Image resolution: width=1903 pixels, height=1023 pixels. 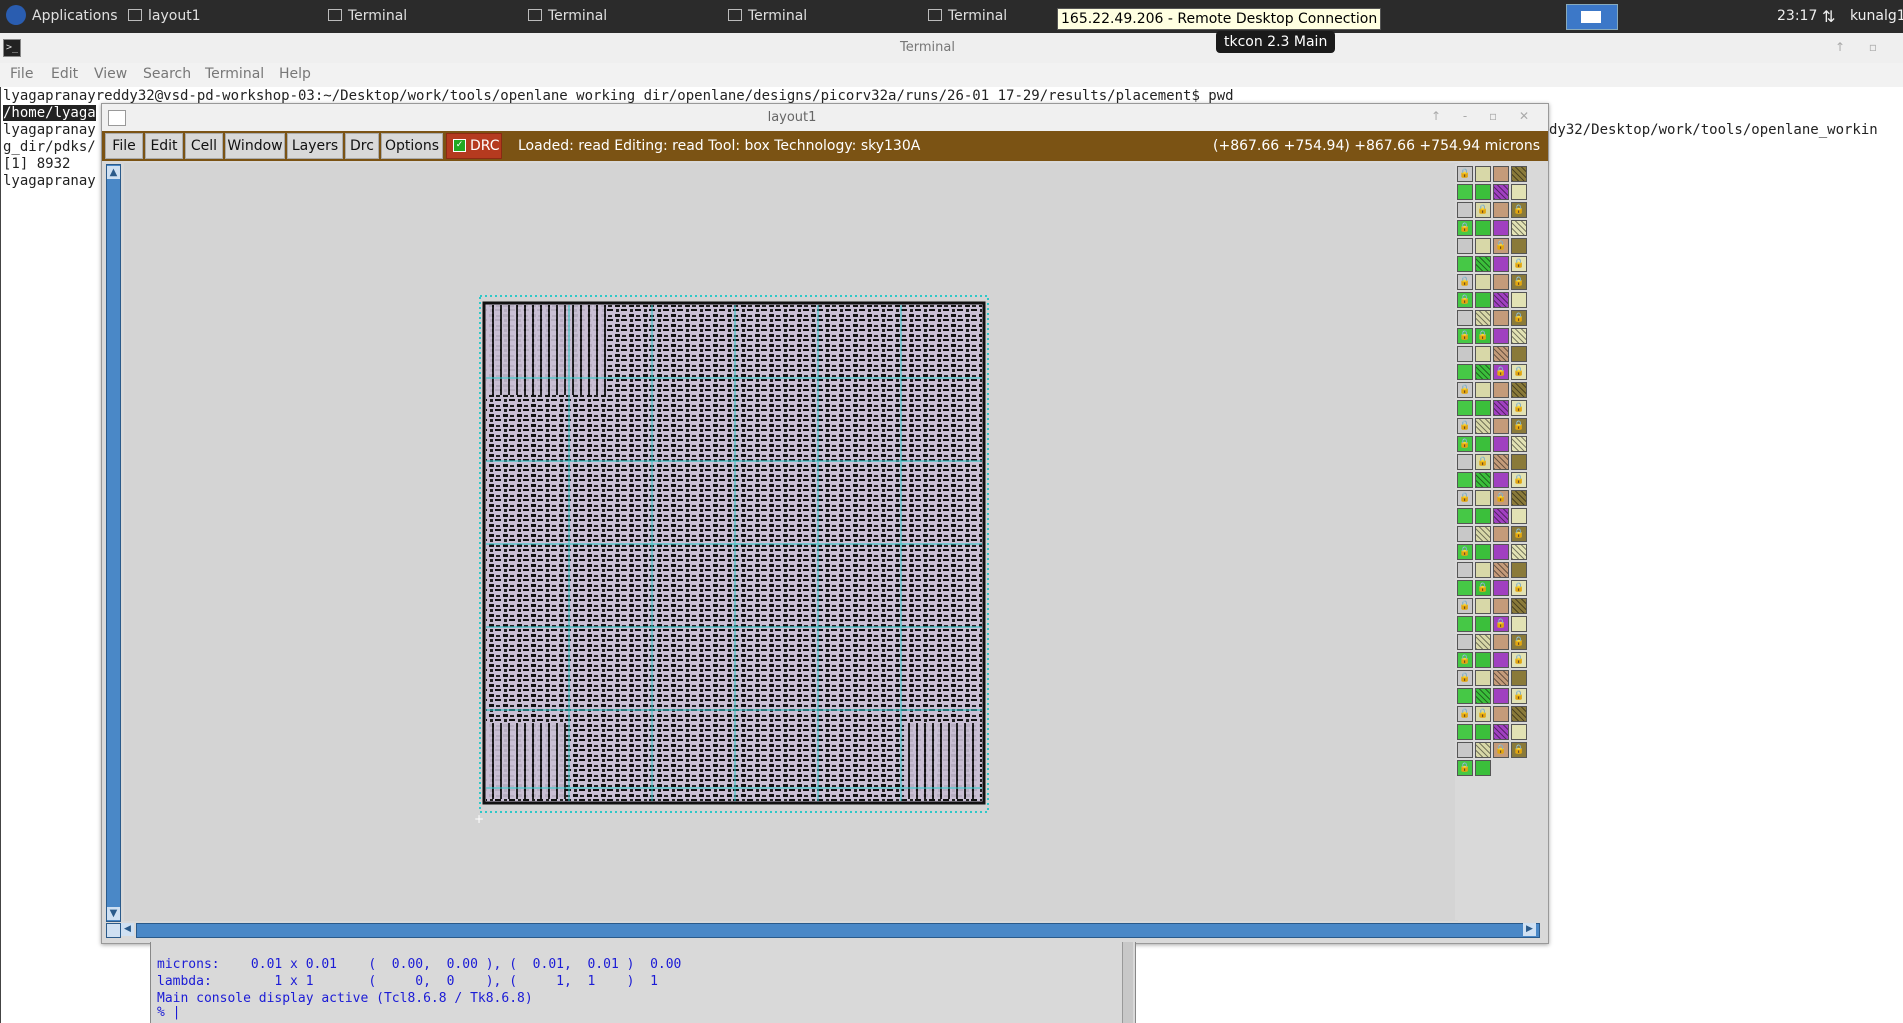 I want to click on applications-menu: Applications, so click(x=62, y=16).